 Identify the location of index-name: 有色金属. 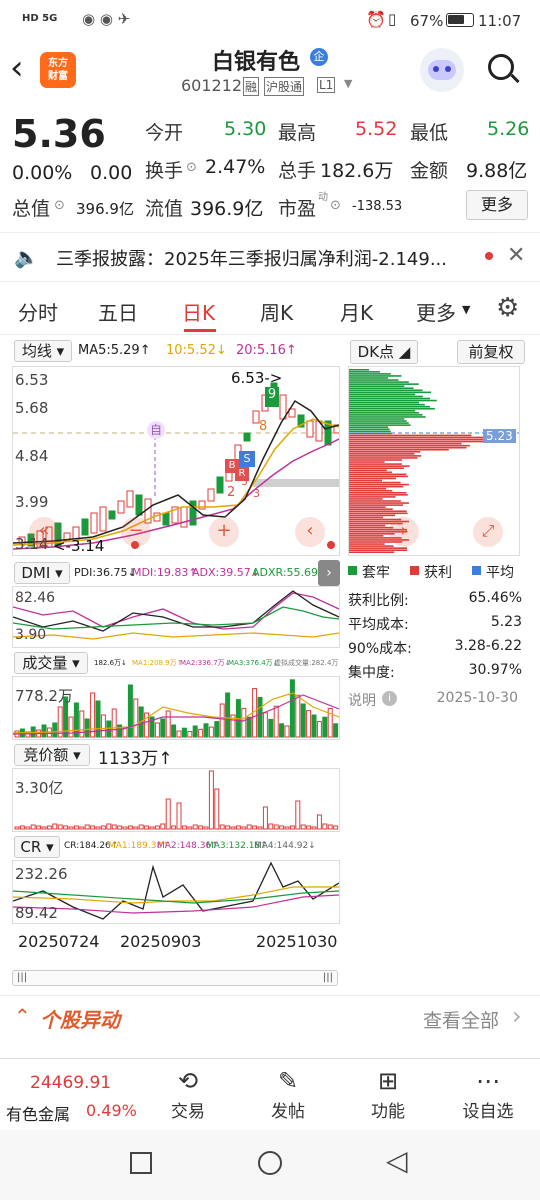
(38, 1113).